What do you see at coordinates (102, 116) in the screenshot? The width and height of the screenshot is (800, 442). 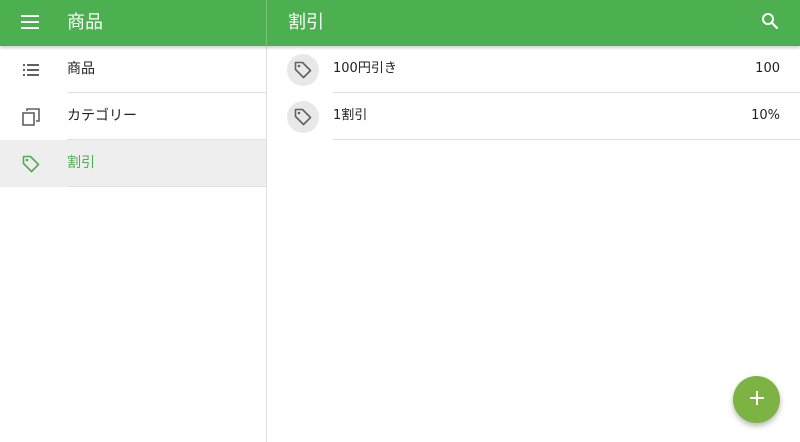 I see `sidebar-item-label: カテゴリー` at bounding box center [102, 116].